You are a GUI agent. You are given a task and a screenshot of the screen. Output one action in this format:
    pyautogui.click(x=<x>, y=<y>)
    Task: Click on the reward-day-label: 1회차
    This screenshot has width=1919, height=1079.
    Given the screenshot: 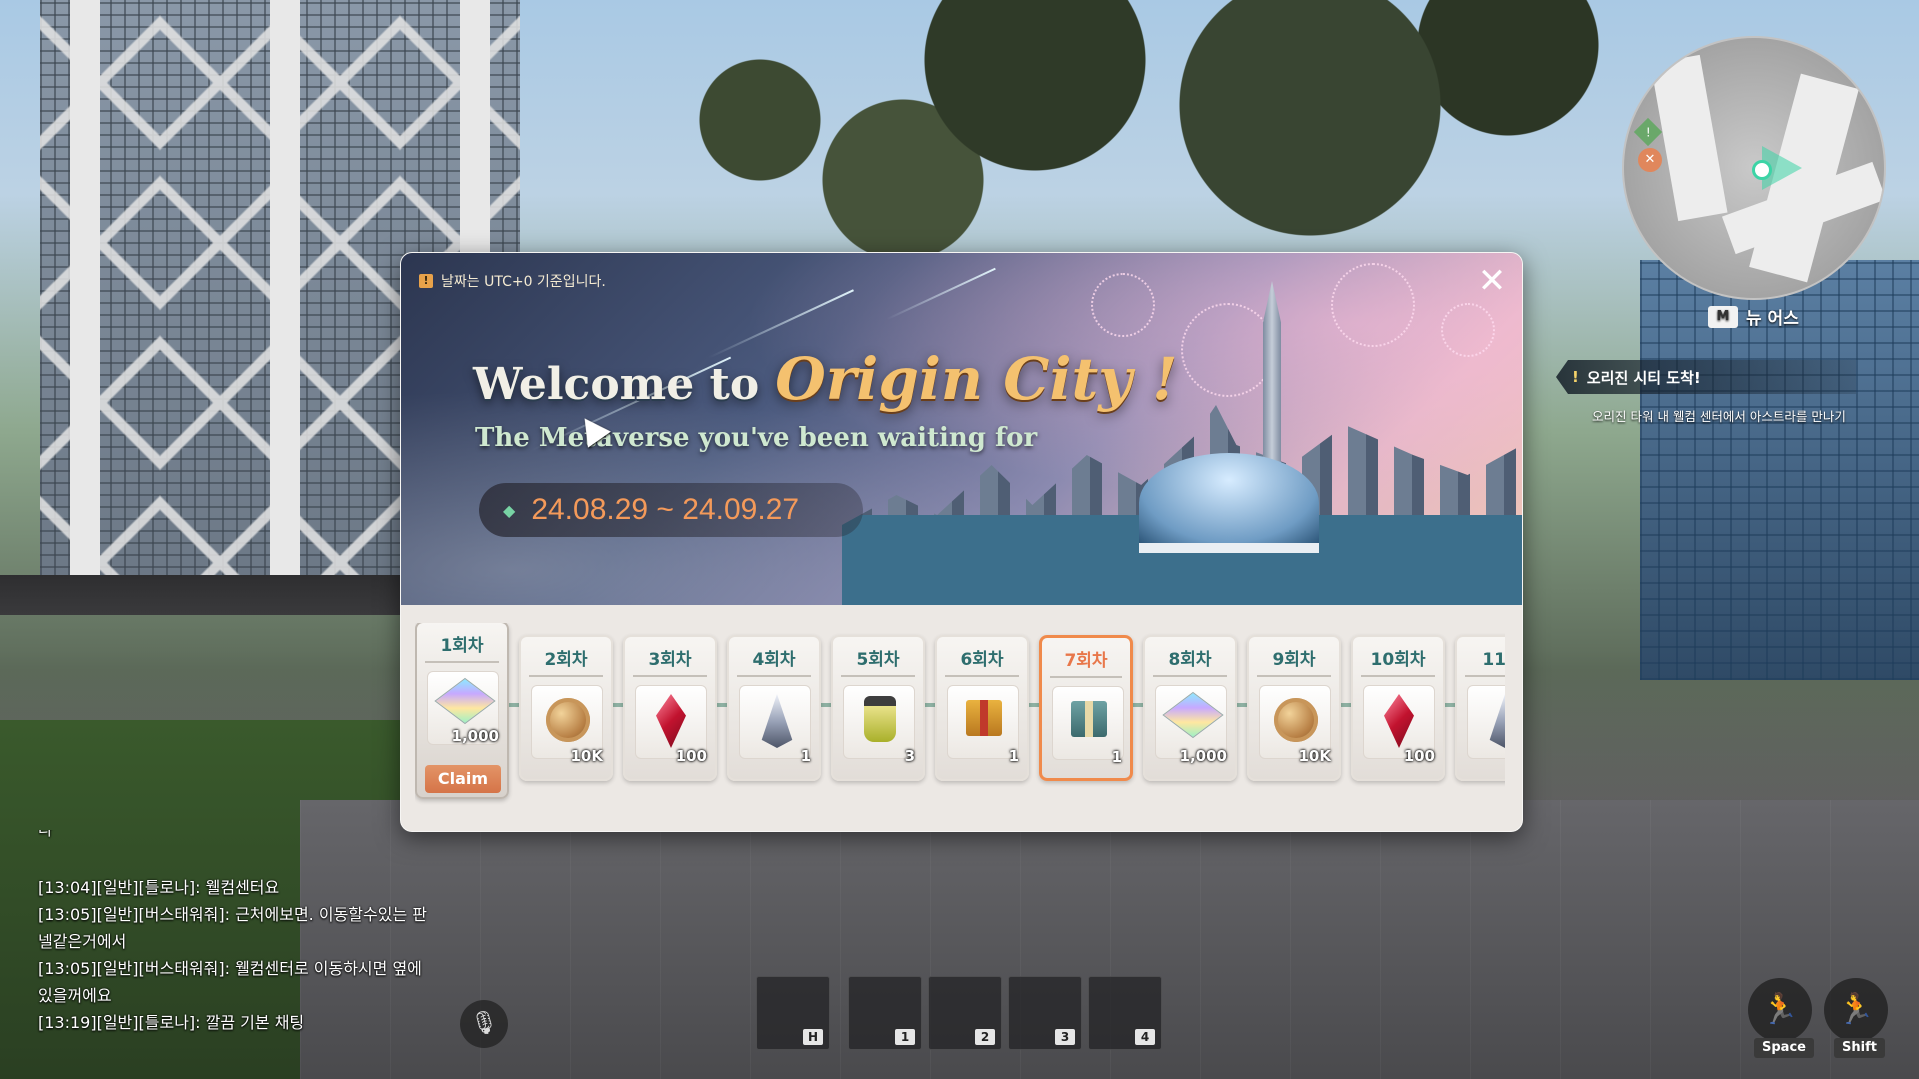 What is the action you would take?
    pyautogui.click(x=462, y=646)
    